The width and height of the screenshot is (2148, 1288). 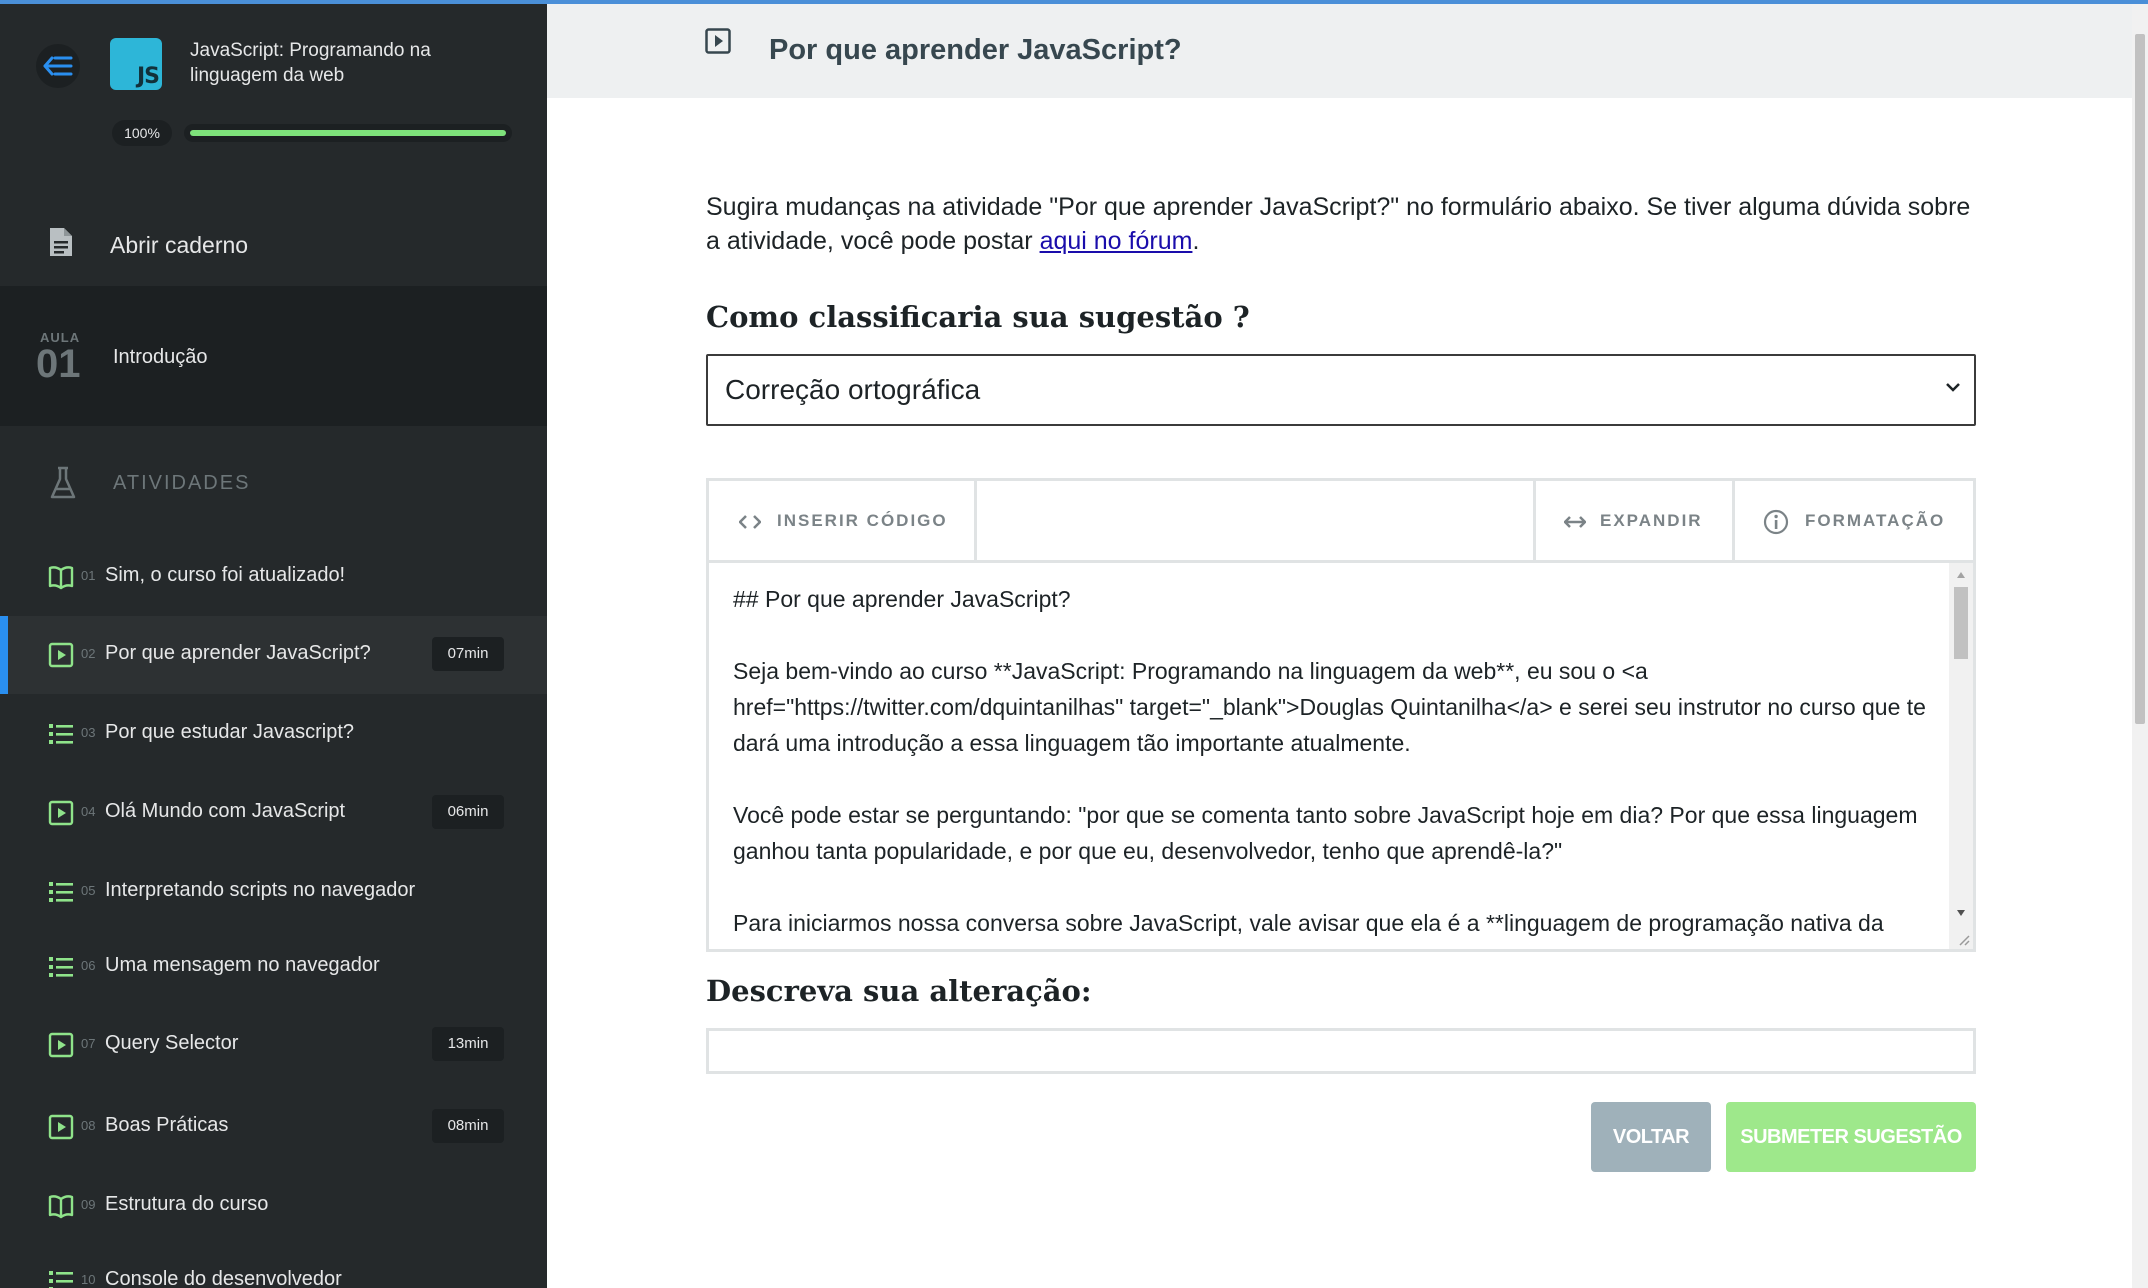 What do you see at coordinates (58, 364) in the screenshot?
I see `lesson-number: 01` at bounding box center [58, 364].